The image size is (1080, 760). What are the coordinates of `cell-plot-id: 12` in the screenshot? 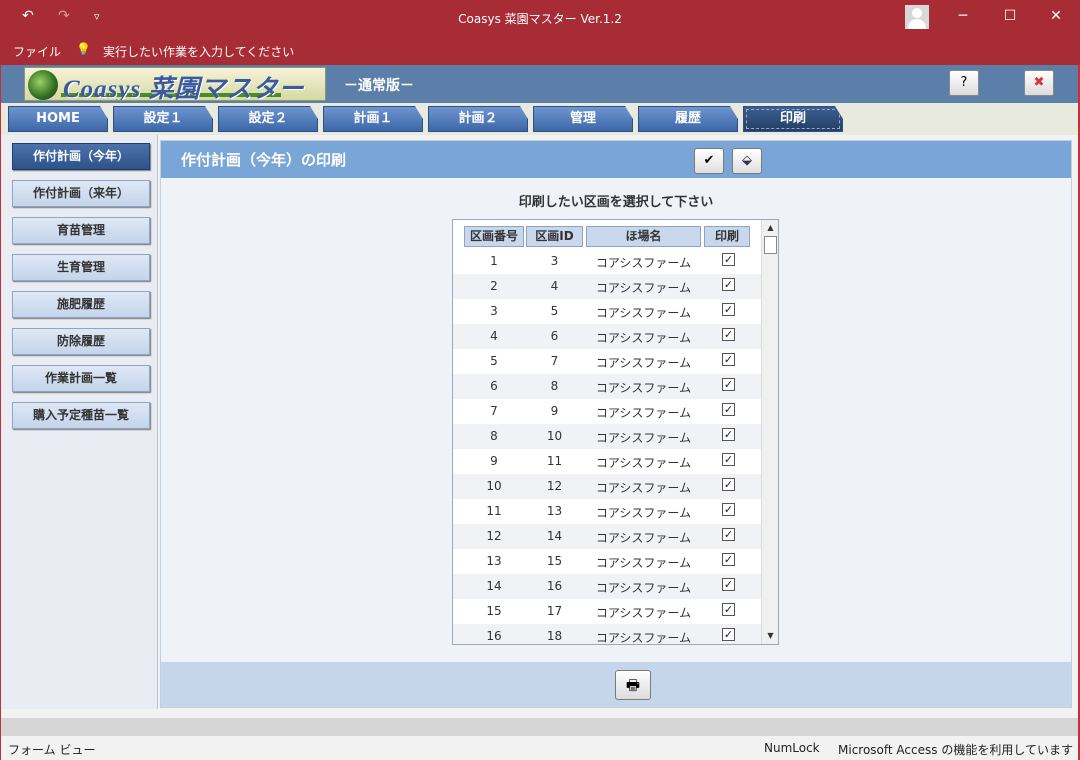 It's located at (554, 486).